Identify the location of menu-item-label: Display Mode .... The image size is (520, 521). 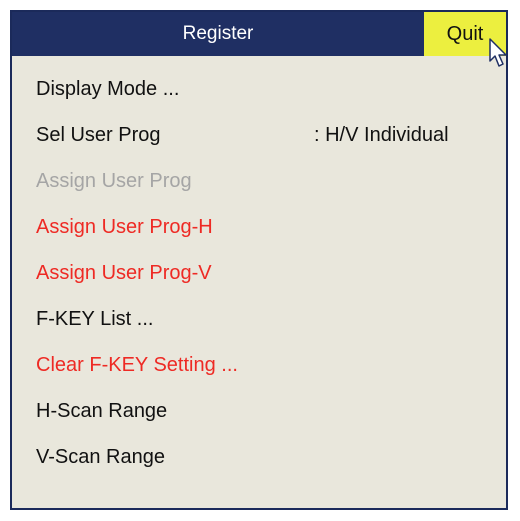
(108, 89).